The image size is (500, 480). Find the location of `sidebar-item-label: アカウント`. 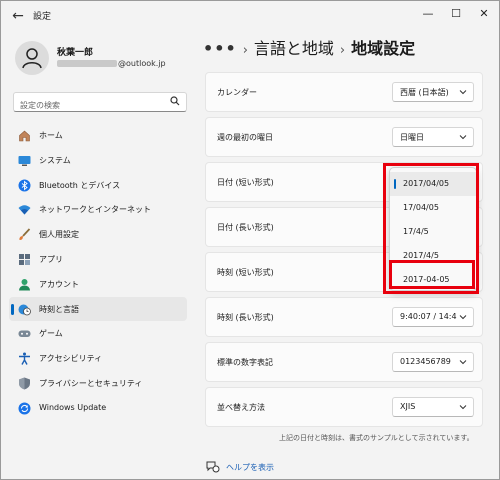

sidebar-item-label: アカウント is located at coordinates (59, 284).